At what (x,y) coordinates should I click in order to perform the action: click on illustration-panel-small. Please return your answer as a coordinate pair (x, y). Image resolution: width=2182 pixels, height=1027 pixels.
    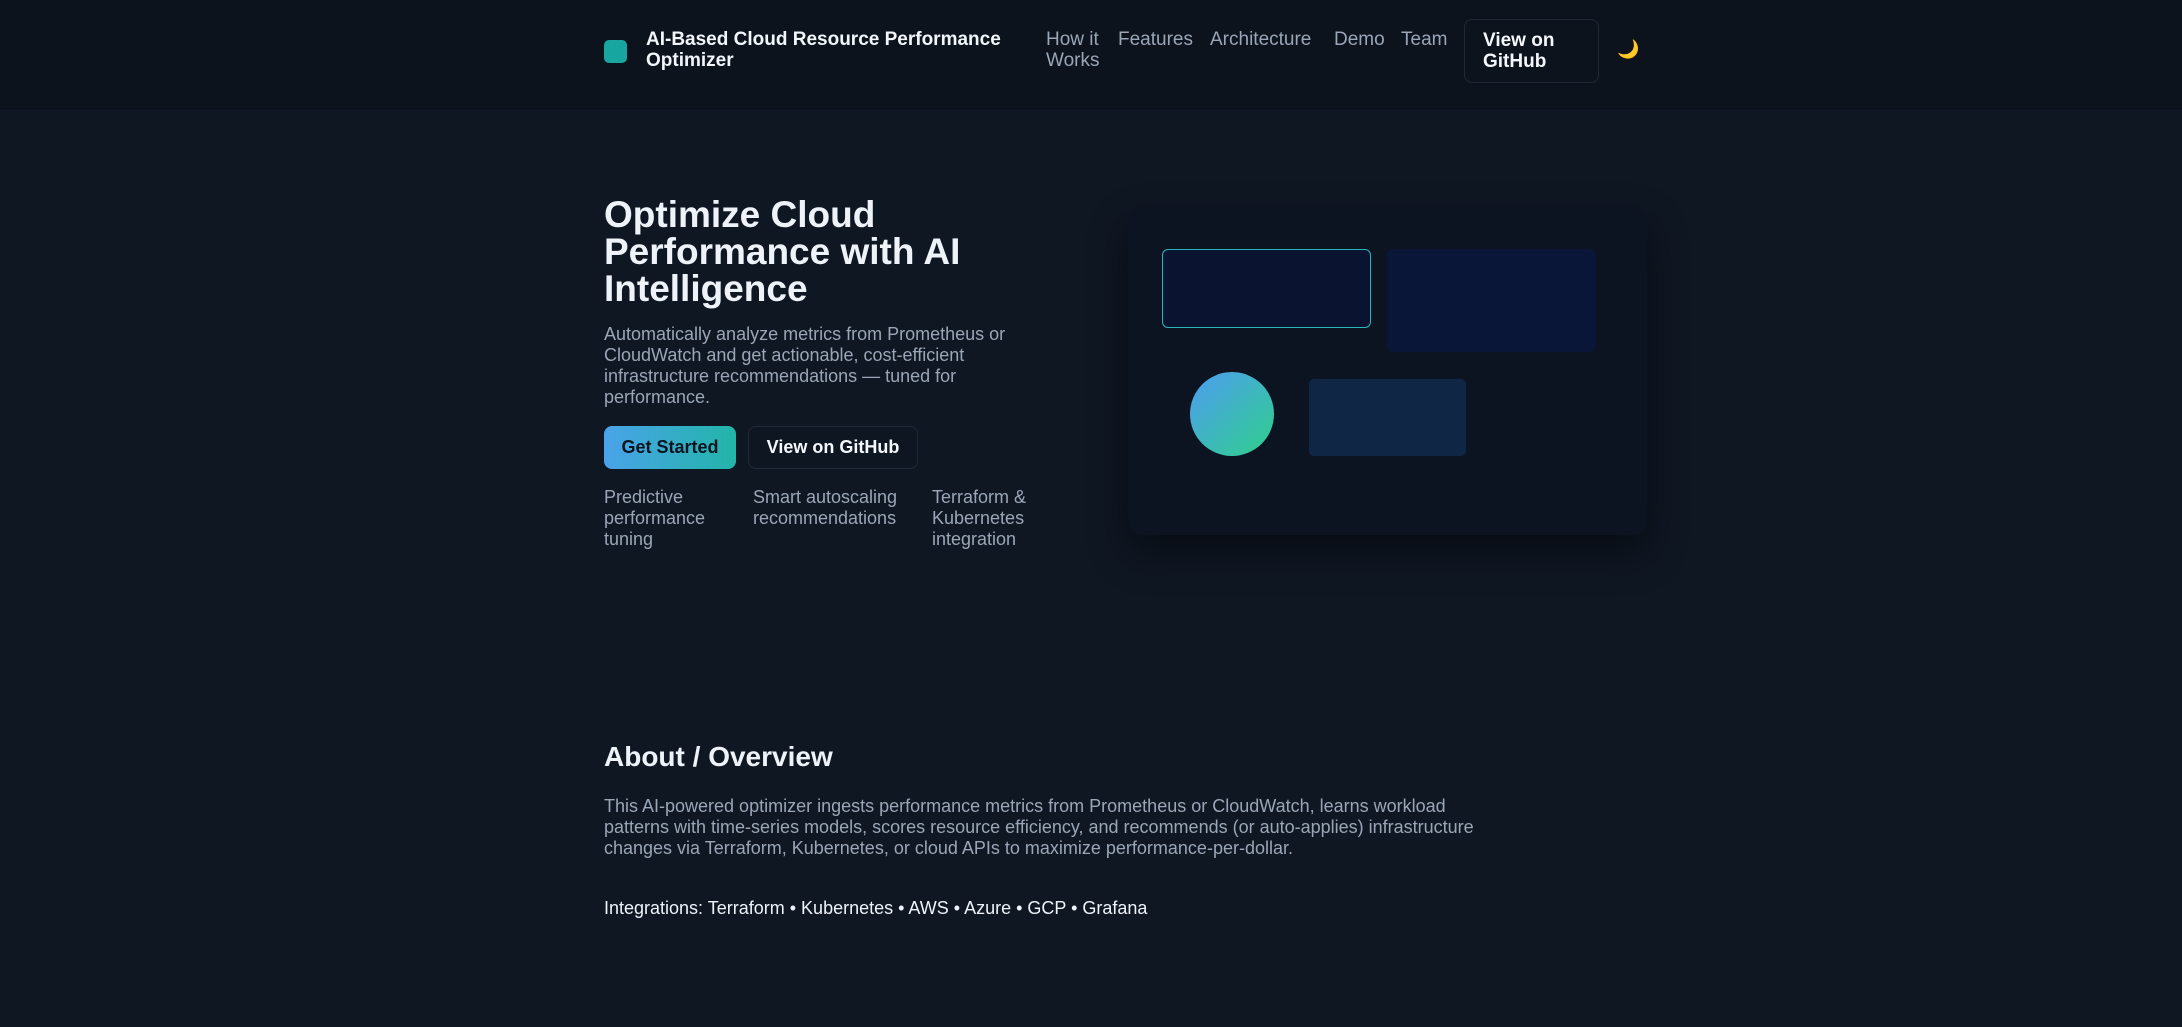
    Looking at the image, I should click on (1387, 417).